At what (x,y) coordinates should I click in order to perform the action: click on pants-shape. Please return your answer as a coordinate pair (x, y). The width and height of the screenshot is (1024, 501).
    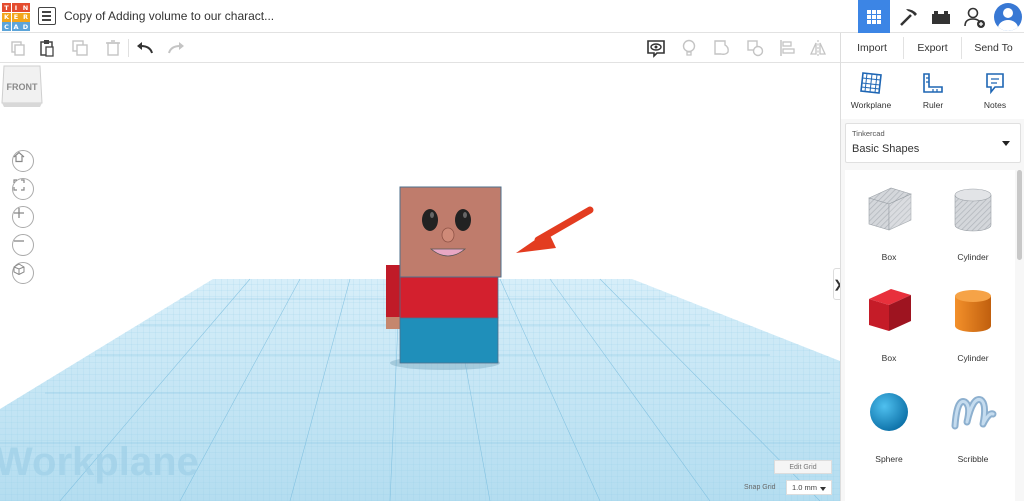
    Looking at the image, I should click on (449, 340).